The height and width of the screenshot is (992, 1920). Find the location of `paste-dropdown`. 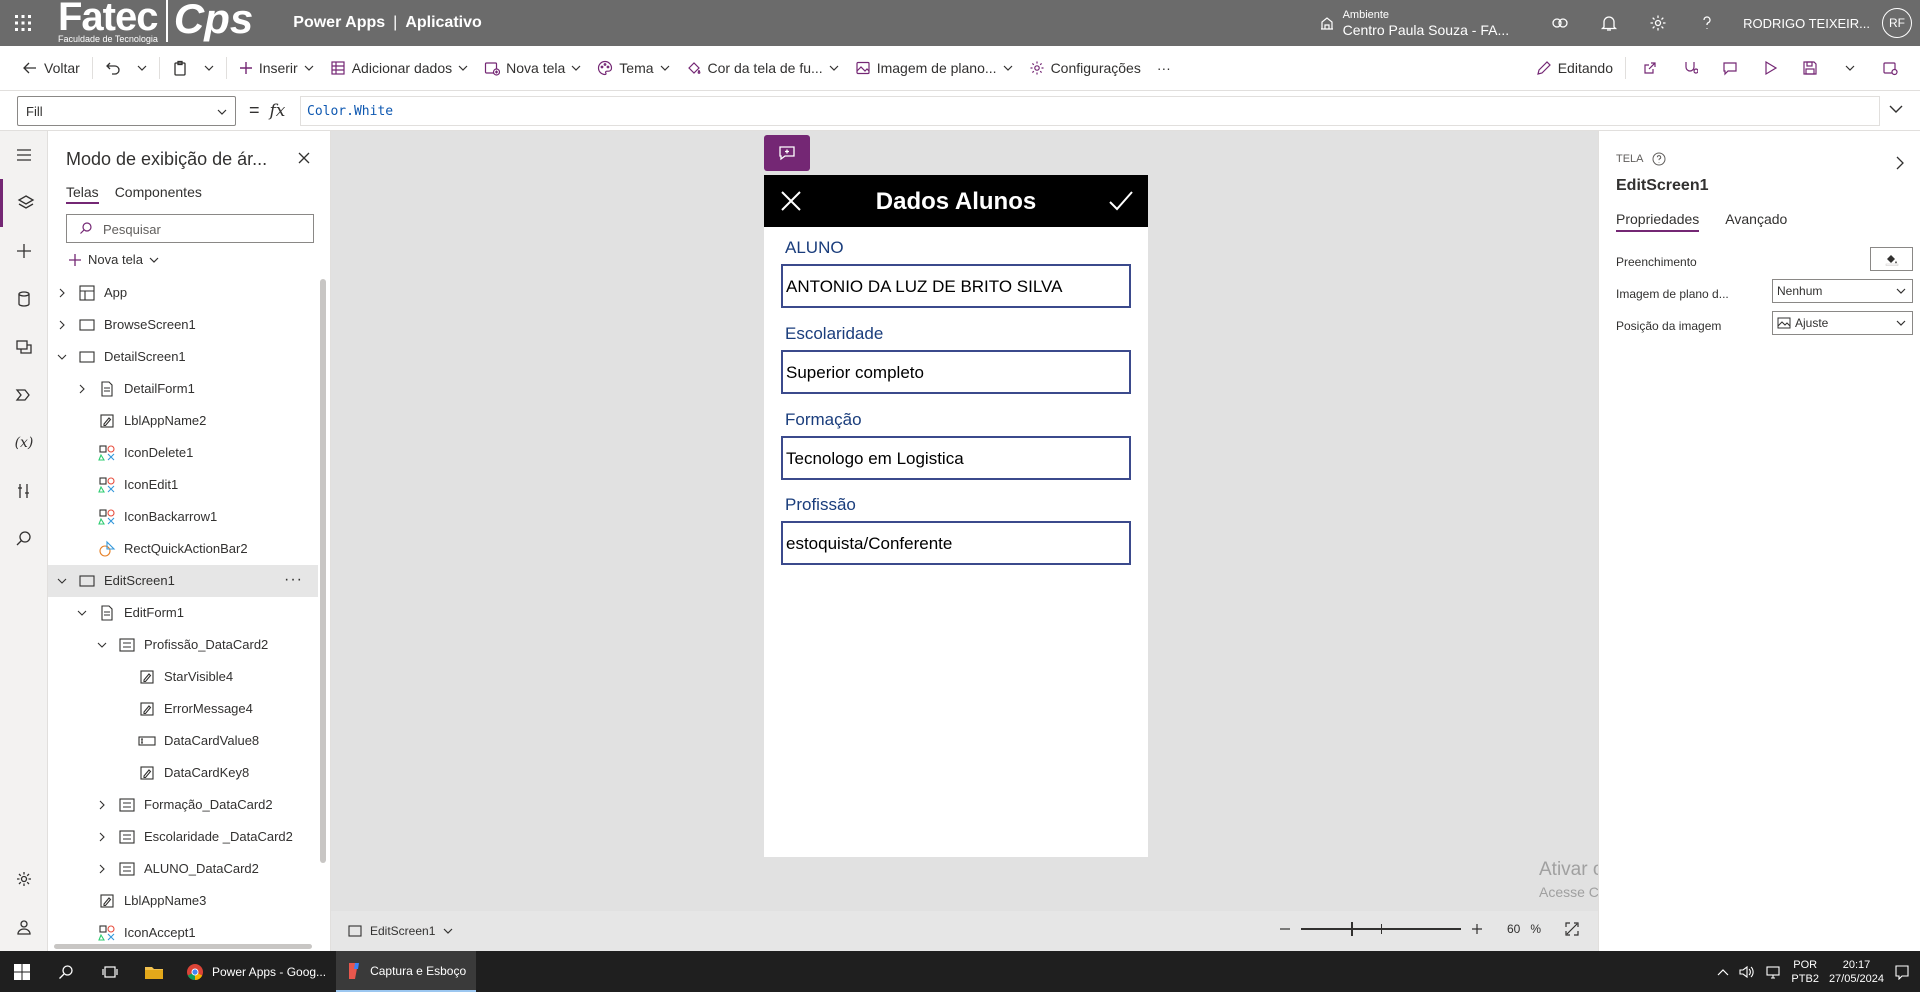

paste-dropdown is located at coordinates (209, 68).